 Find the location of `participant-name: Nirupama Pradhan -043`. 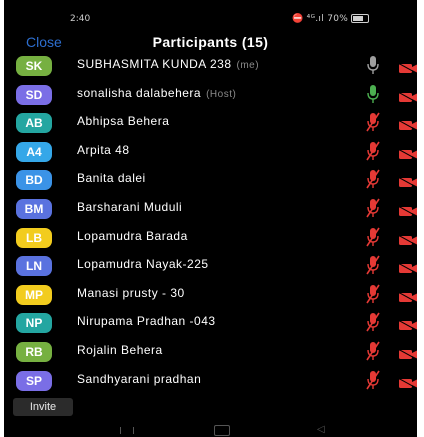

participant-name: Nirupama Pradhan -043 is located at coordinates (146, 321).